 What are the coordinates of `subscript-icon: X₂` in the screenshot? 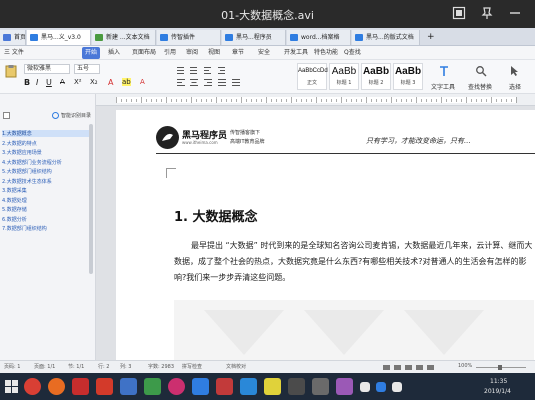 It's located at (94, 82).